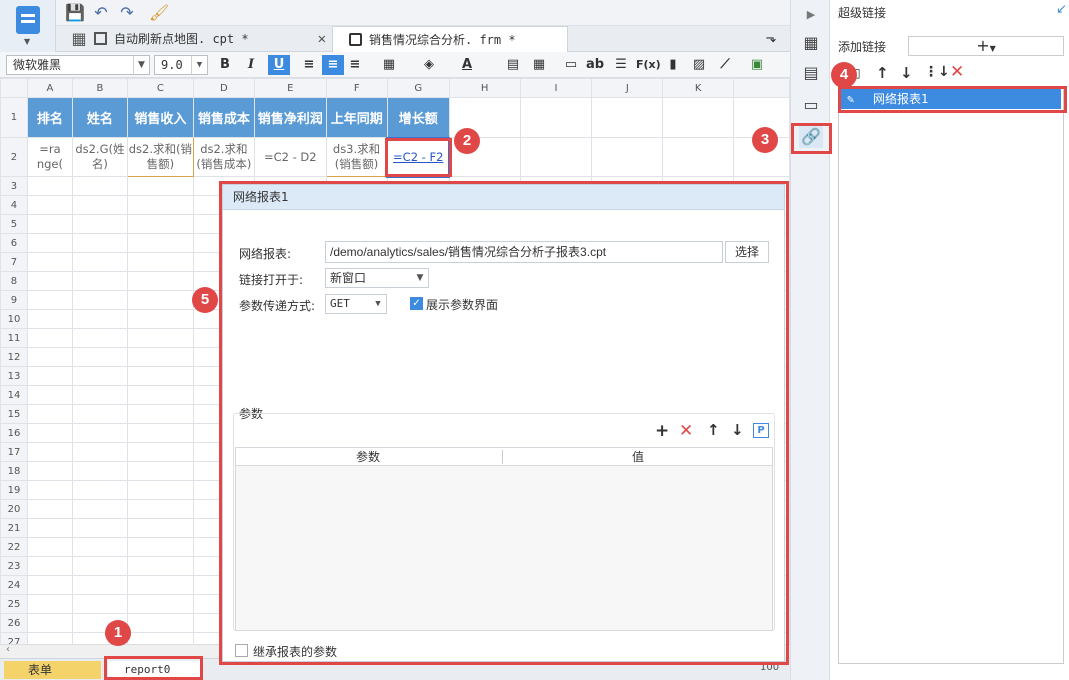 The width and height of the screenshot is (1069, 680). What do you see at coordinates (737, 430) in the screenshot?
I see `arrow-down-icon: ↓` at bounding box center [737, 430].